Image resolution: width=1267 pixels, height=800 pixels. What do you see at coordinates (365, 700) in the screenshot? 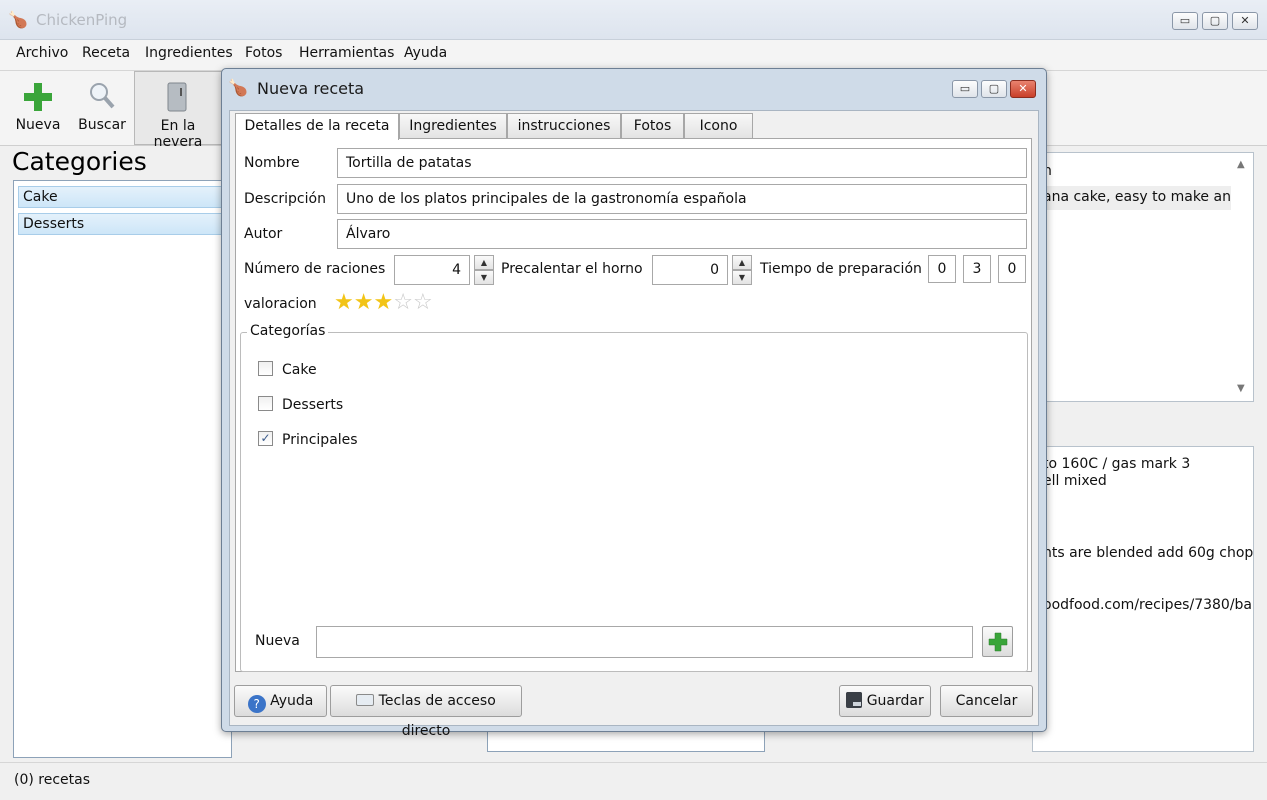
I see `keyboard-icon` at bounding box center [365, 700].